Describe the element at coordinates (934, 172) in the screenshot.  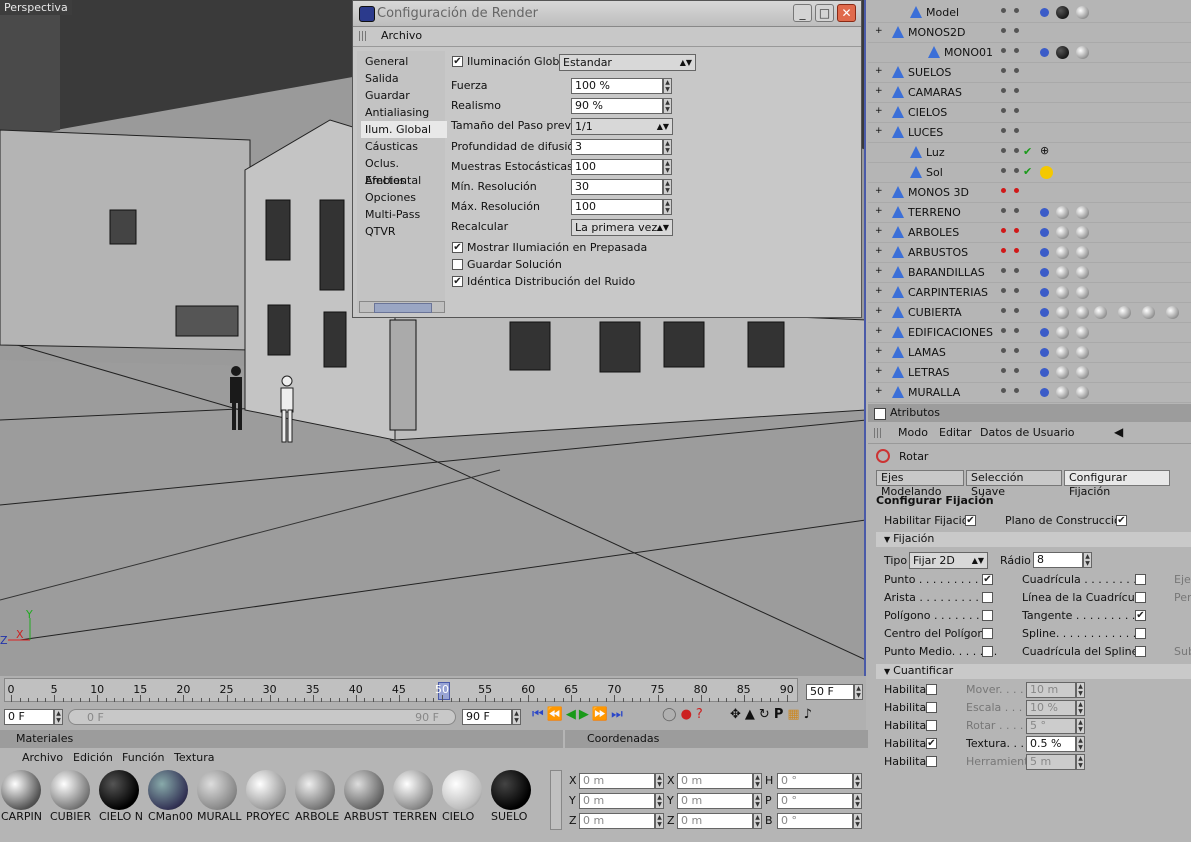
I see `object-name: Sol` at that location.